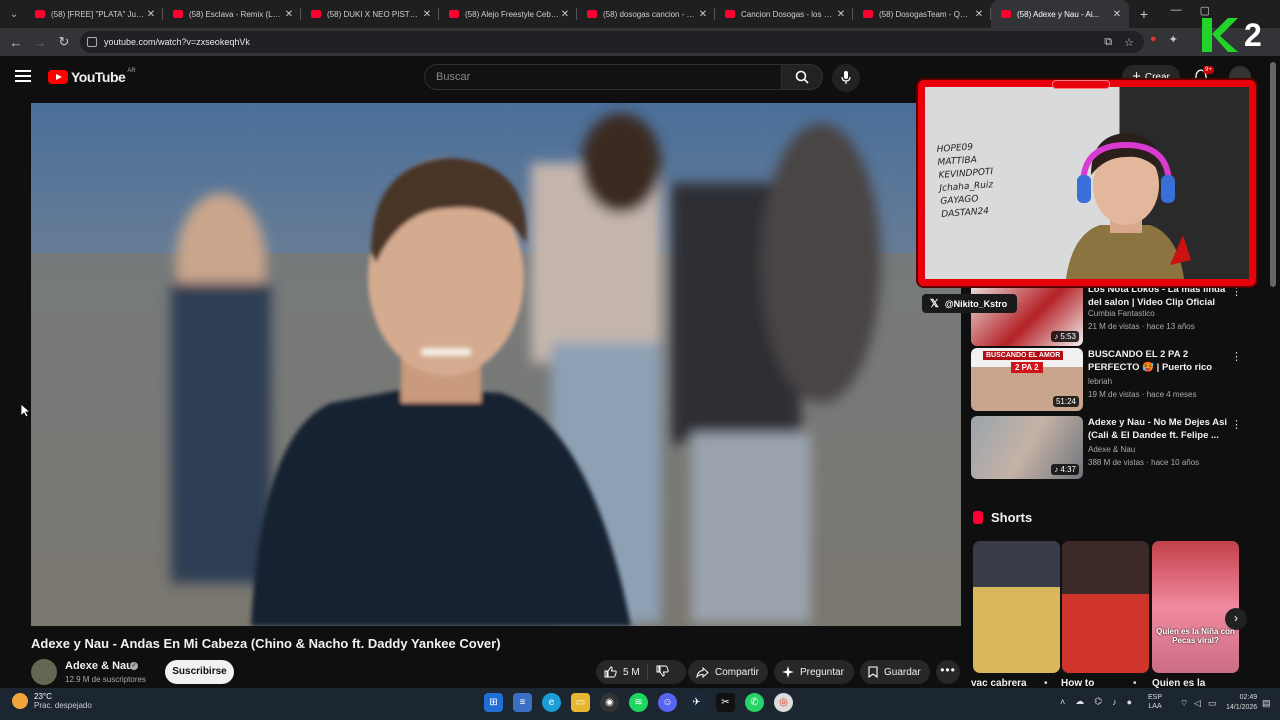 The image size is (1280, 720). Describe the element at coordinates (1195, 636) in the screenshot. I see `short-caption: Quien es la Niña con Pecas viral?` at that location.